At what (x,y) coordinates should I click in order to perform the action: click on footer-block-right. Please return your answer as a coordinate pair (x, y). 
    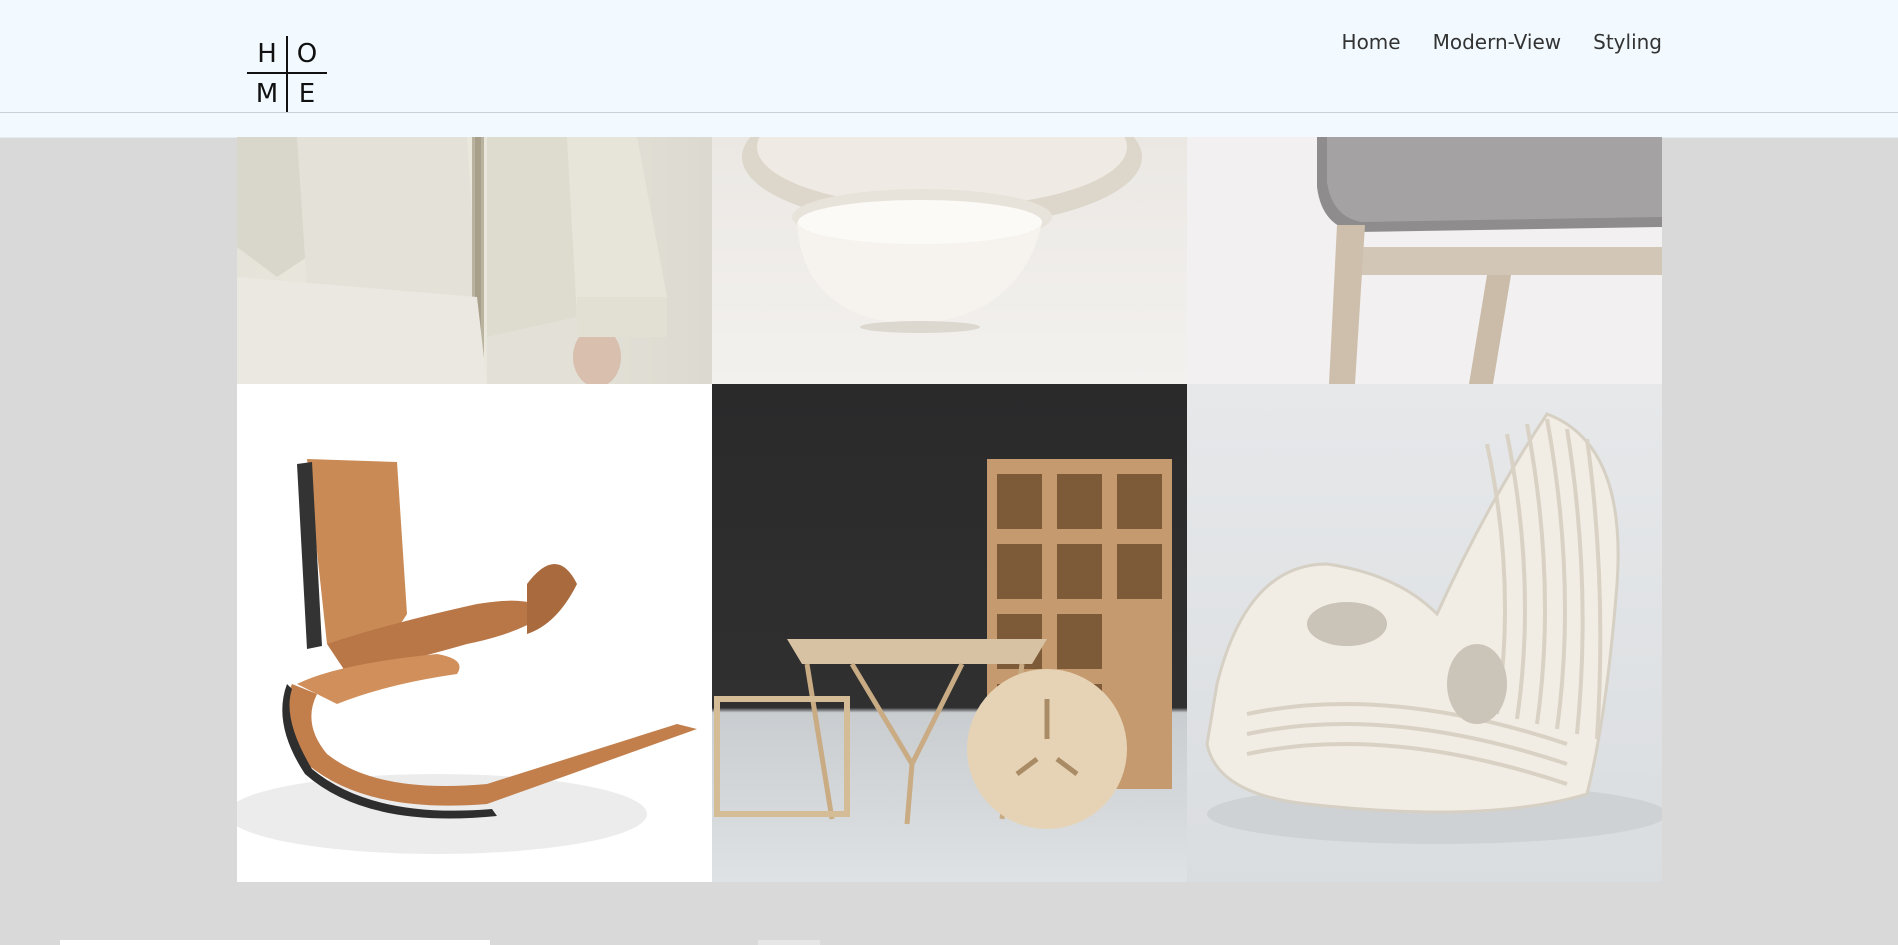
    Looking at the image, I should click on (789, 942).